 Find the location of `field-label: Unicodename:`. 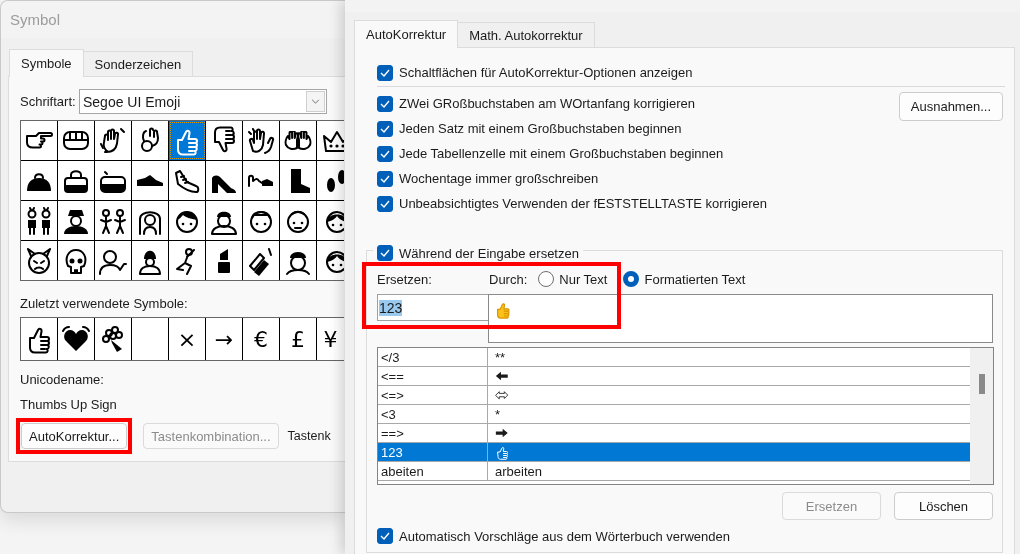

field-label: Unicodename: is located at coordinates (62, 380).